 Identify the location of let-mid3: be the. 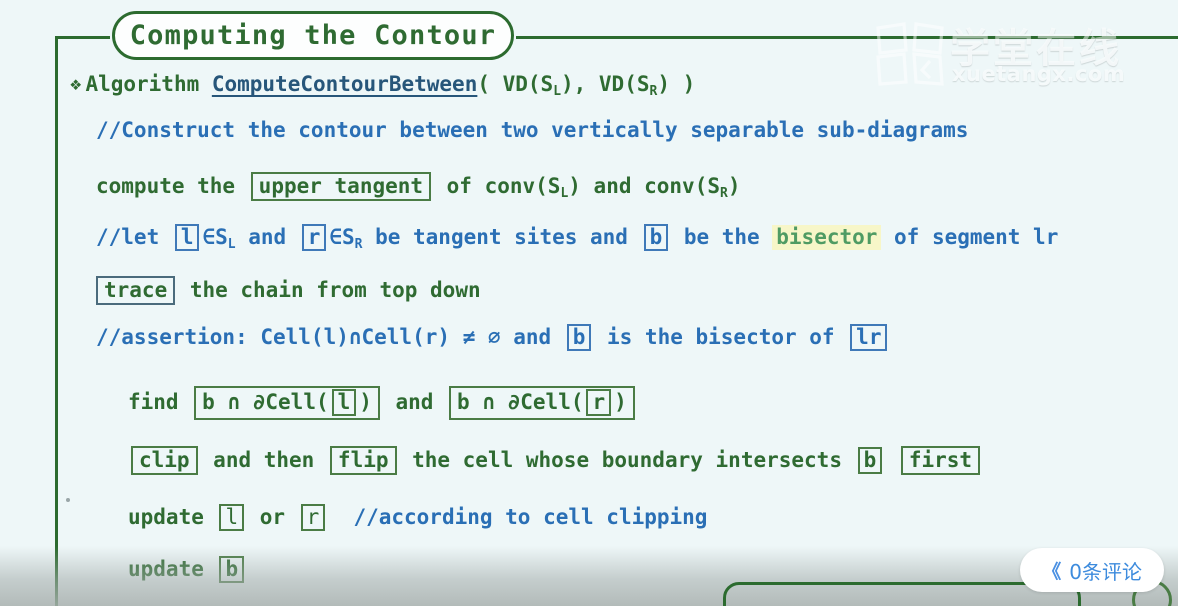
(721, 237).